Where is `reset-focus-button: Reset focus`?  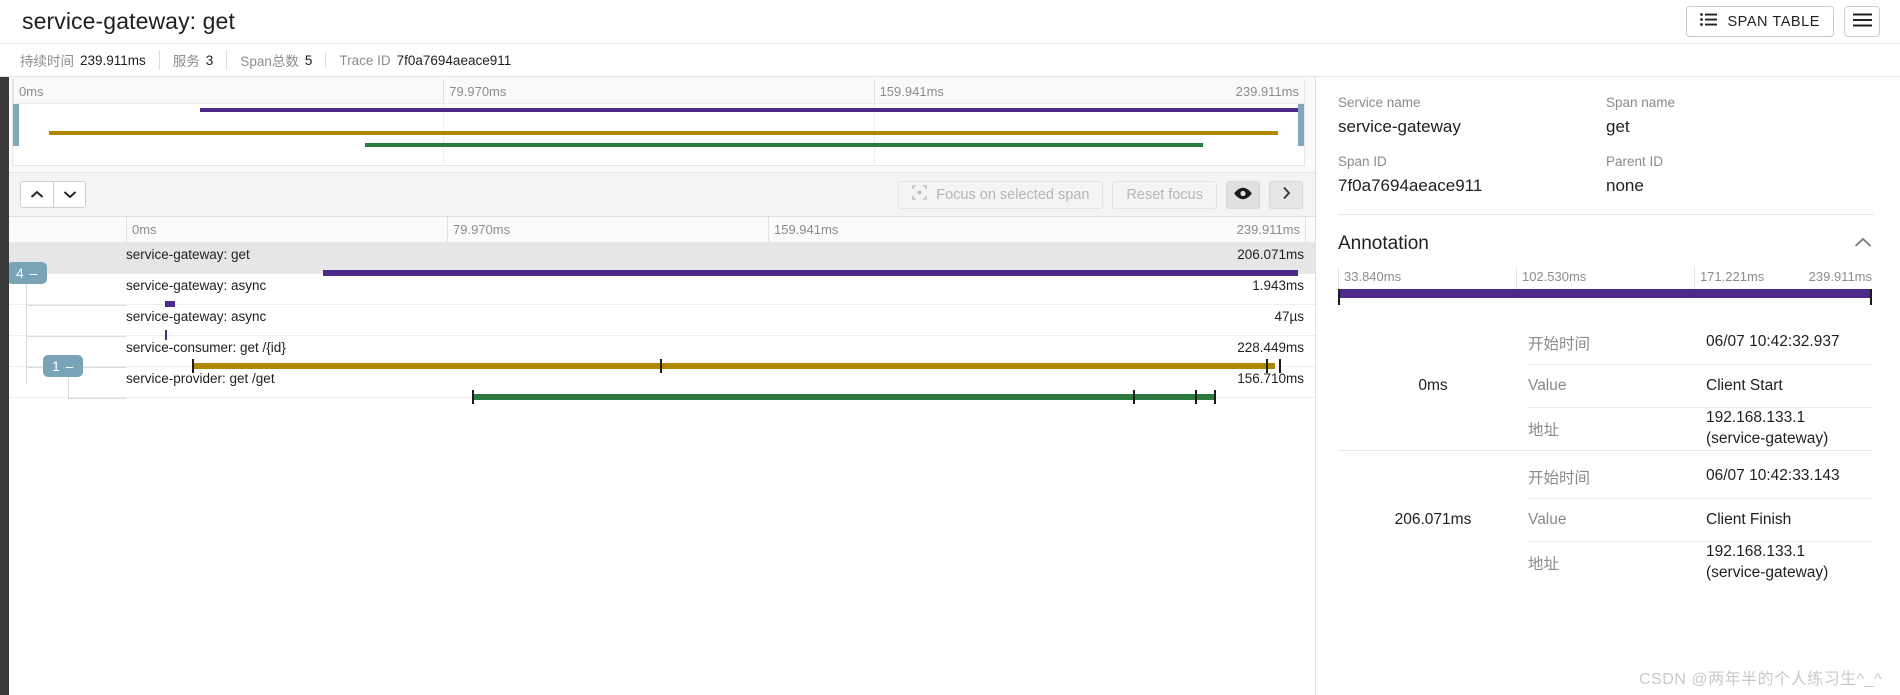
reset-focus-button: Reset focus is located at coordinates (1164, 194).